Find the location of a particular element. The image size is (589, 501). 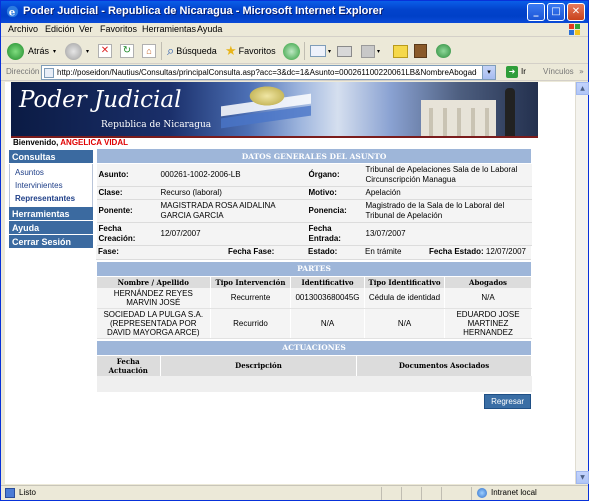

refresh-button: ↻ is located at coordinates (127, 51).